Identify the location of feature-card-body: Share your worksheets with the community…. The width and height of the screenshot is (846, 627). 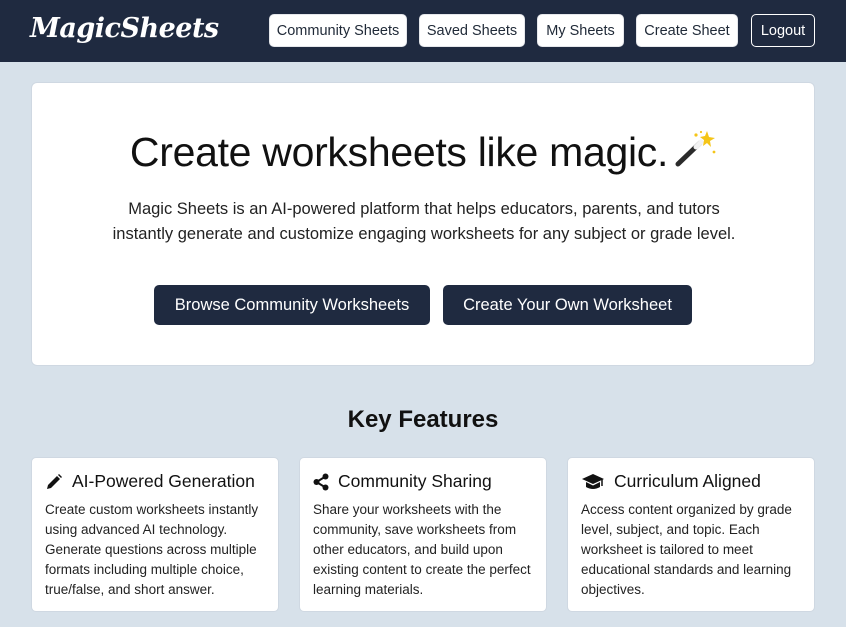
(422, 549).